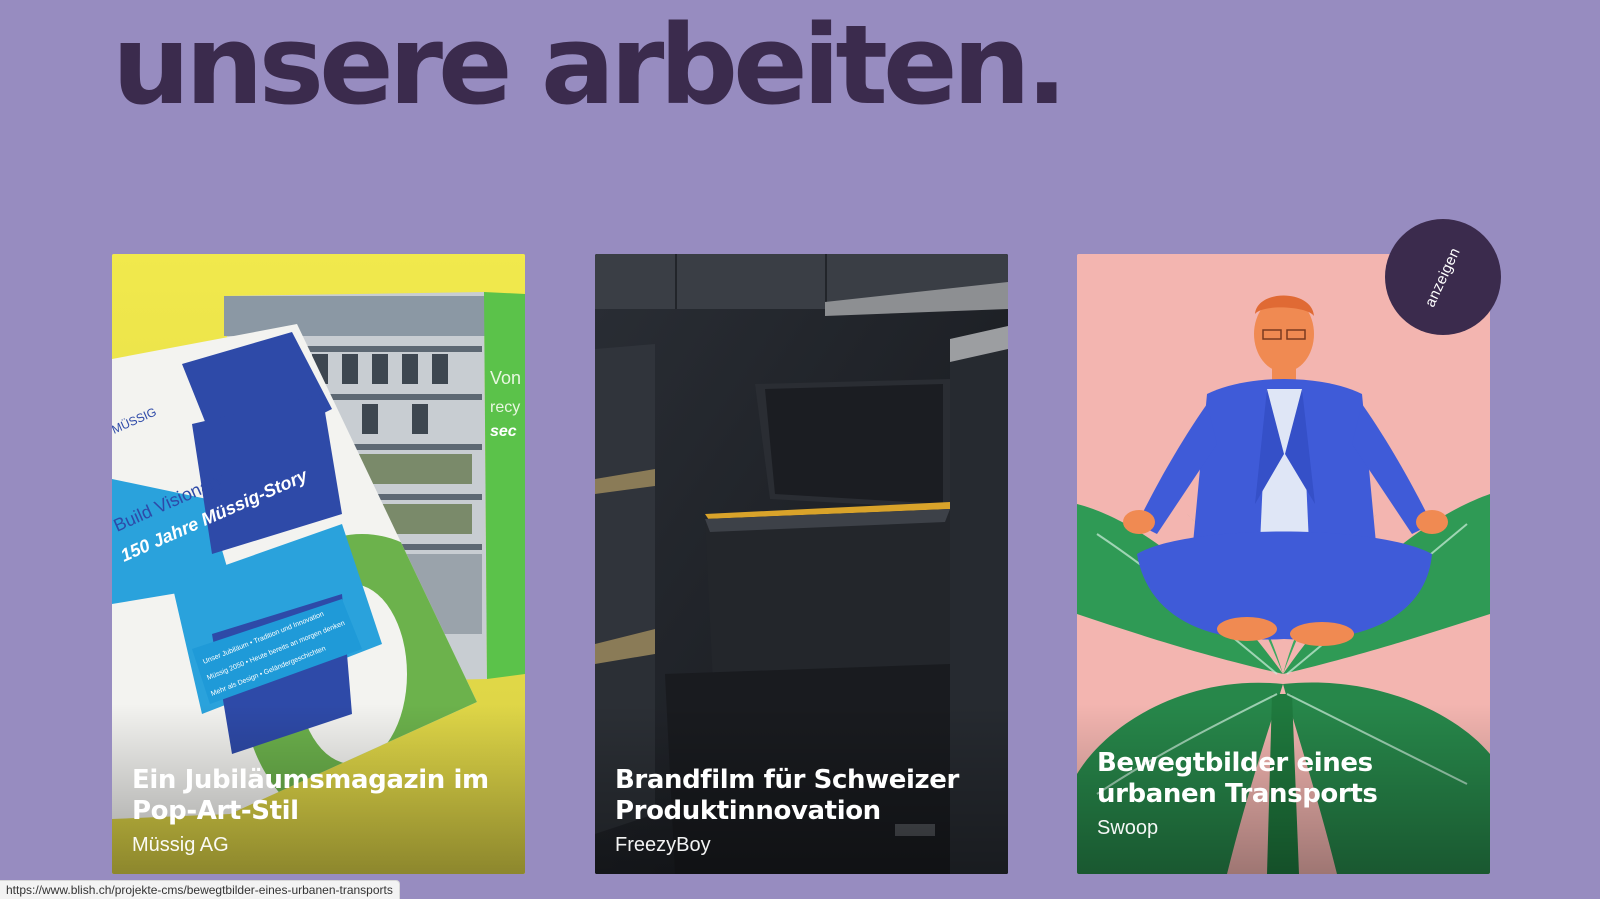 The height and width of the screenshot is (899, 1600). Describe the element at coordinates (590, 65) in the screenshot. I see `page-headline: unsere arbeiten.` at that location.